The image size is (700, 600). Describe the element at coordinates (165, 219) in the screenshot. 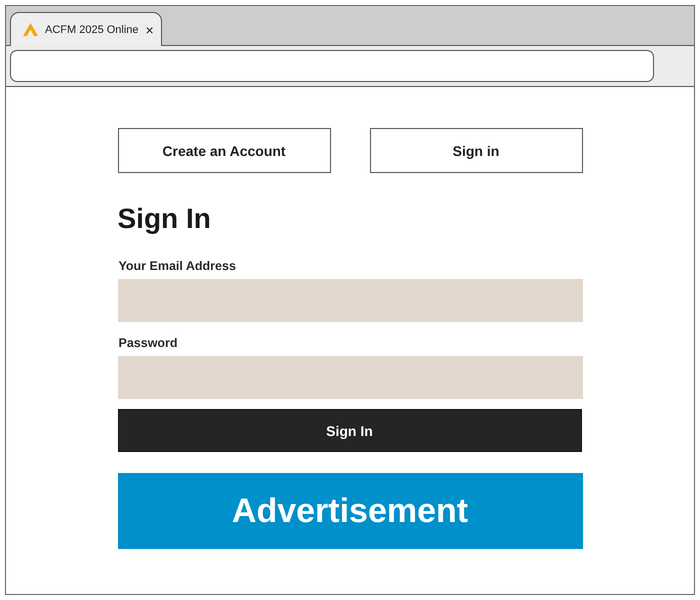

I see `page-heading: Sign In` at that location.